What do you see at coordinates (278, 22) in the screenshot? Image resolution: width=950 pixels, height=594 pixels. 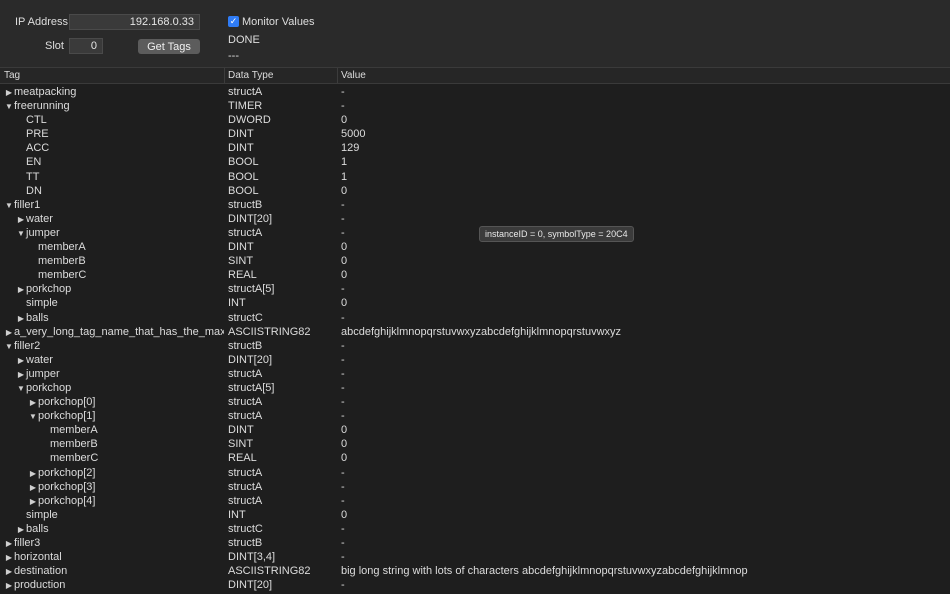 I see `monitor-values-label: Monitor Values` at bounding box center [278, 22].